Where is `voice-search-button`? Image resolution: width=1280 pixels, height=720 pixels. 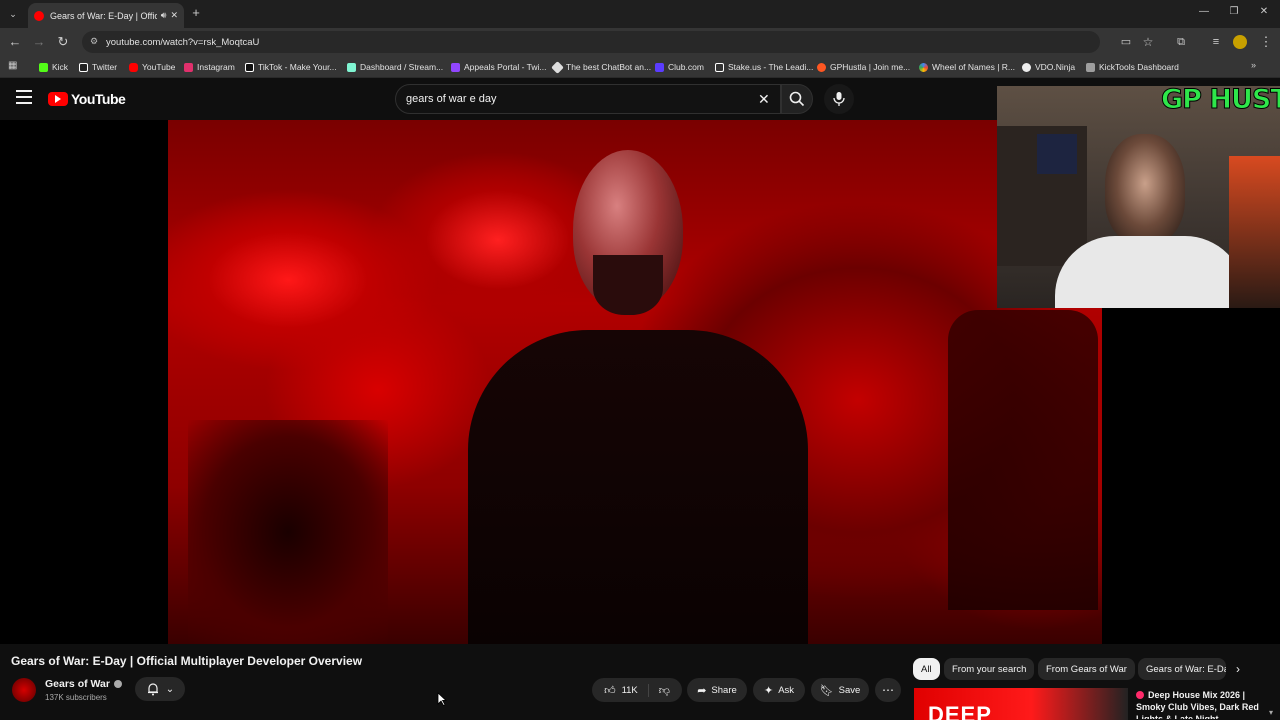 voice-search-button is located at coordinates (839, 99).